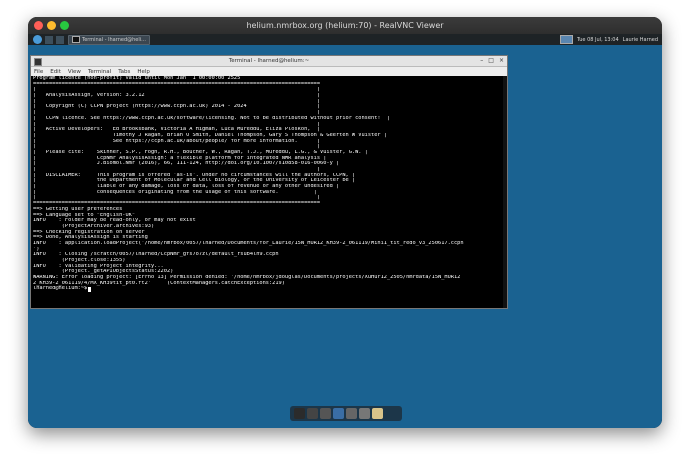 The height and width of the screenshot is (466, 690). I want to click on terminal-title: Terminal - lharned@helium:~, so click(269, 61).